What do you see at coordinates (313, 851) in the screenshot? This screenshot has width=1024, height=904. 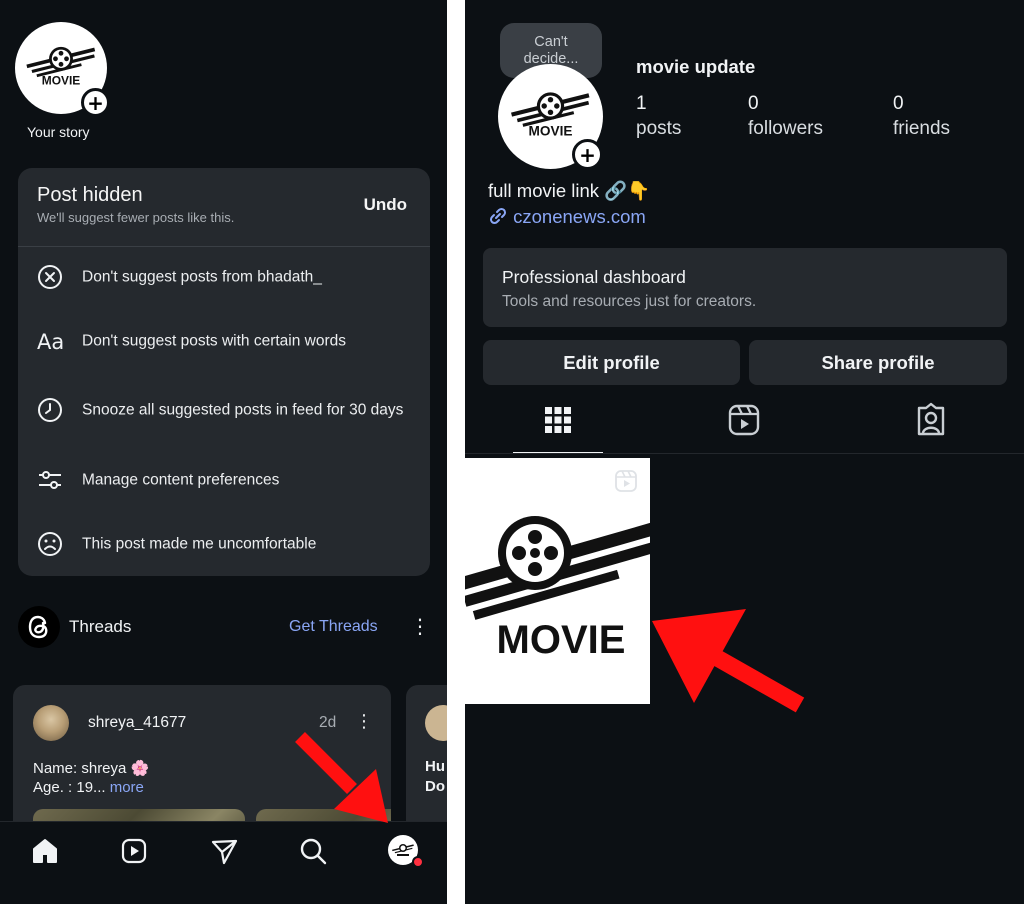 I see `search-icon` at bounding box center [313, 851].